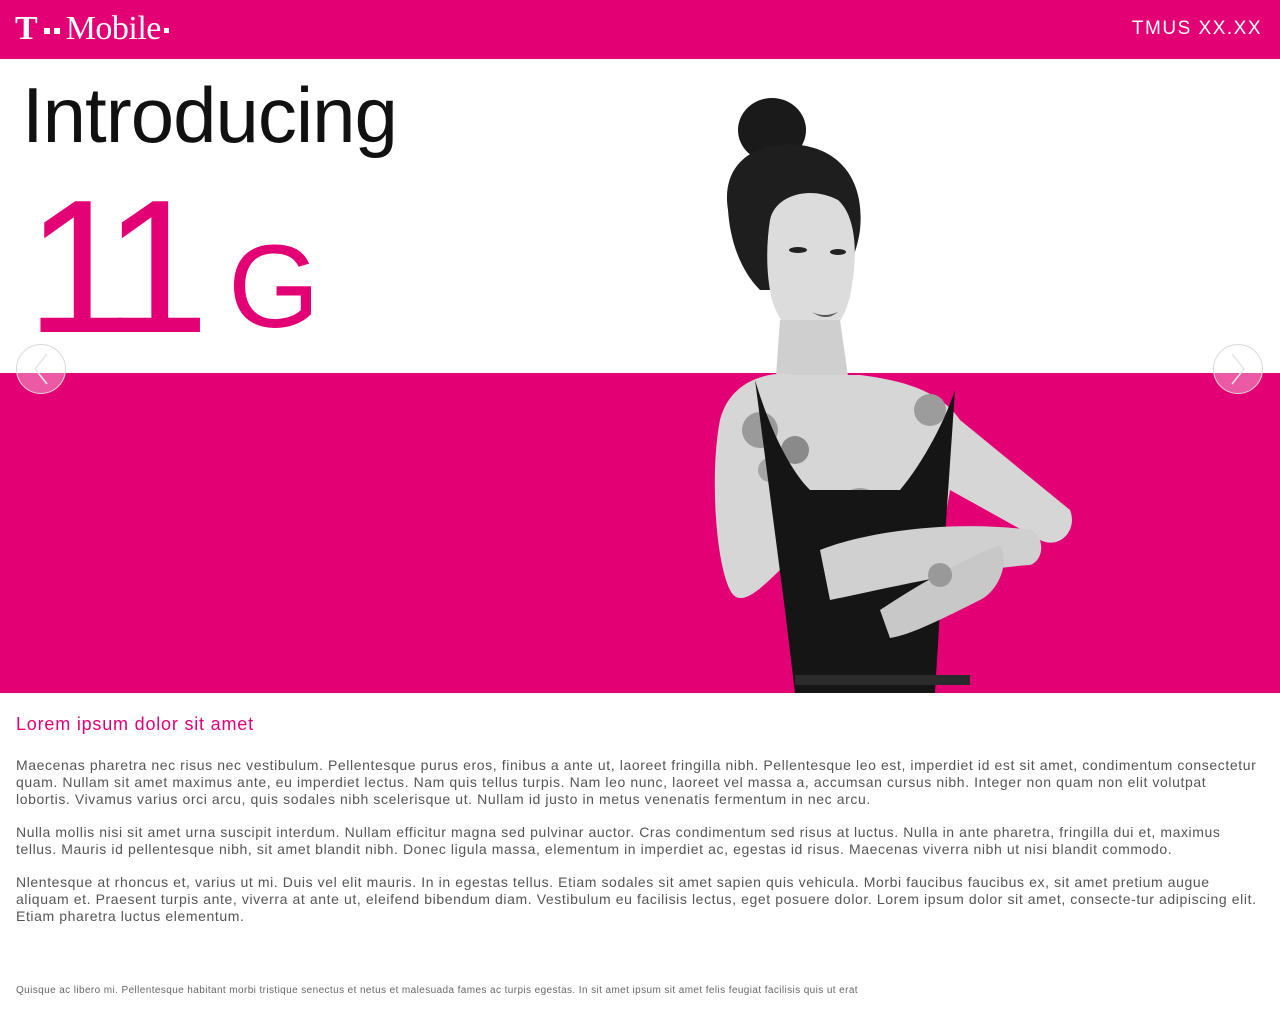 This screenshot has height=1024, width=1280. What do you see at coordinates (113, 28) in the screenshot?
I see `logo-wordmark: Mobile` at bounding box center [113, 28].